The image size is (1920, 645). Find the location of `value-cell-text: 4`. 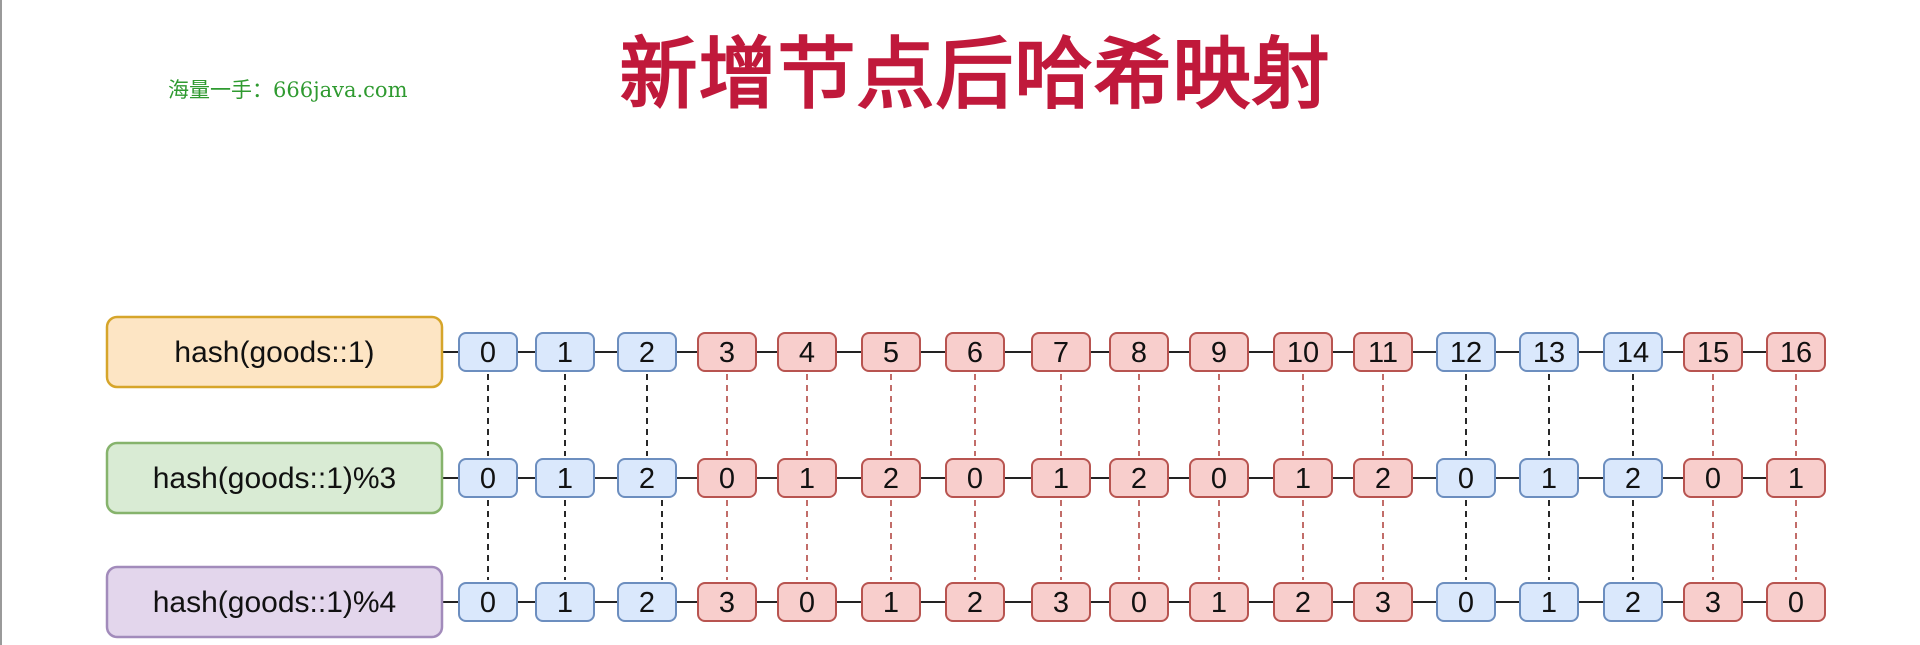

value-cell-text: 4 is located at coordinates (807, 353).